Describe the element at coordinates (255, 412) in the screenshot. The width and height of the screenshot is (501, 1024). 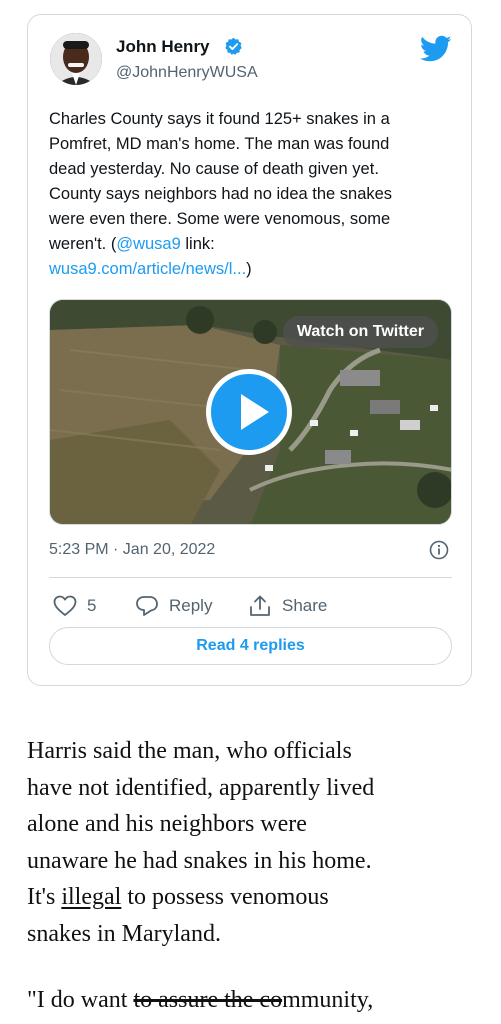
I see `play-icon` at that location.